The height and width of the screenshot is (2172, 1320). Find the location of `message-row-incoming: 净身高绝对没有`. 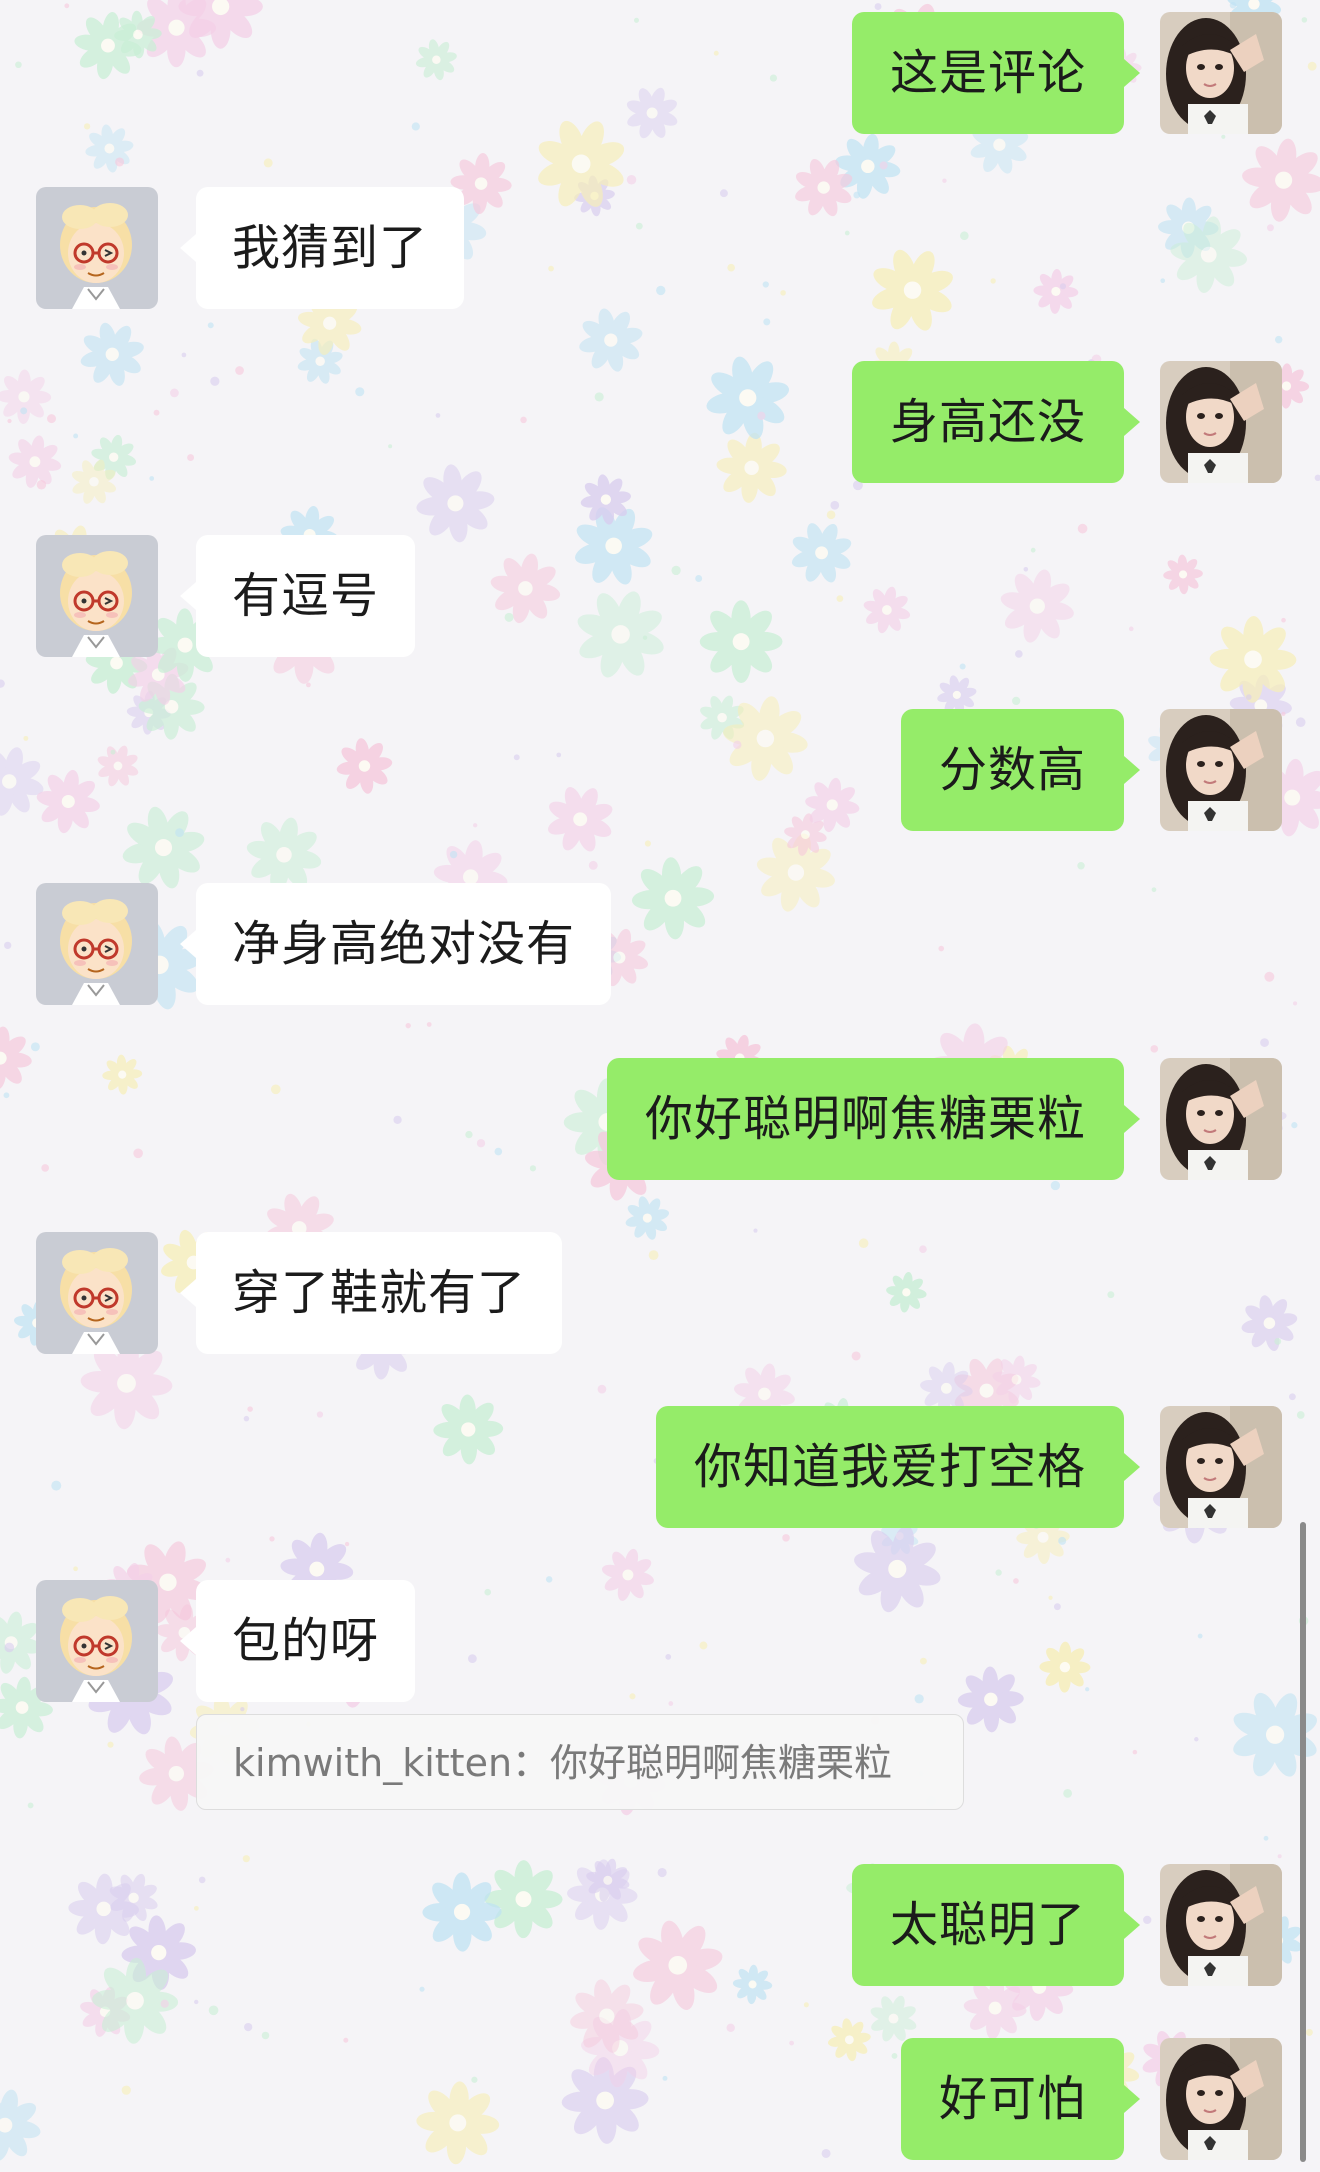

message-row-incoming: 净身高绝对没有 is located at coordinates (660, 944).